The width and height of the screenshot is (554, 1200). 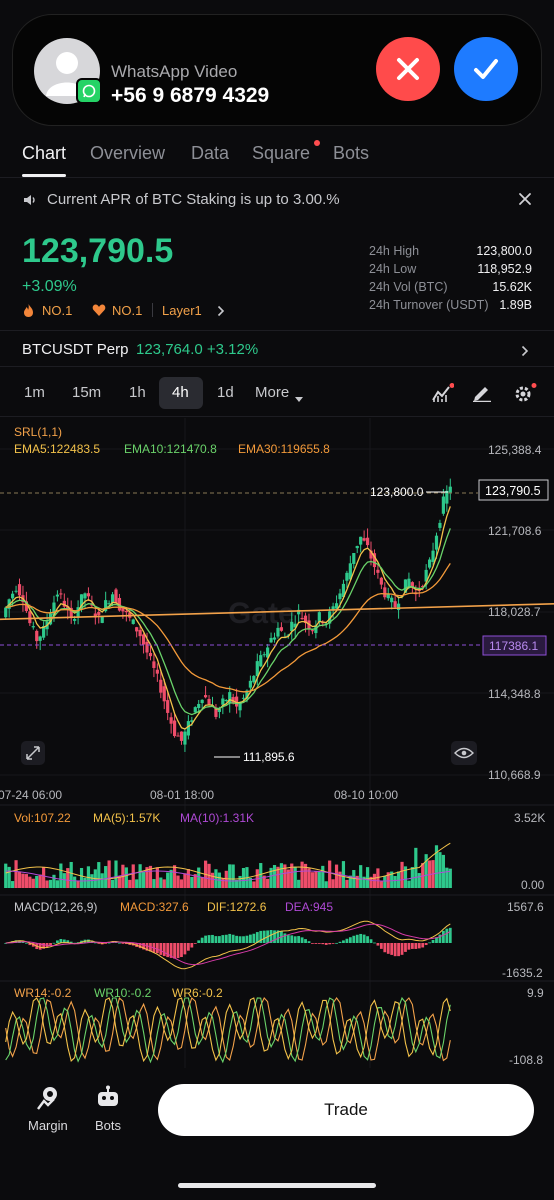 I want to click on timeframe-more: More, so click(x=272, y=392).